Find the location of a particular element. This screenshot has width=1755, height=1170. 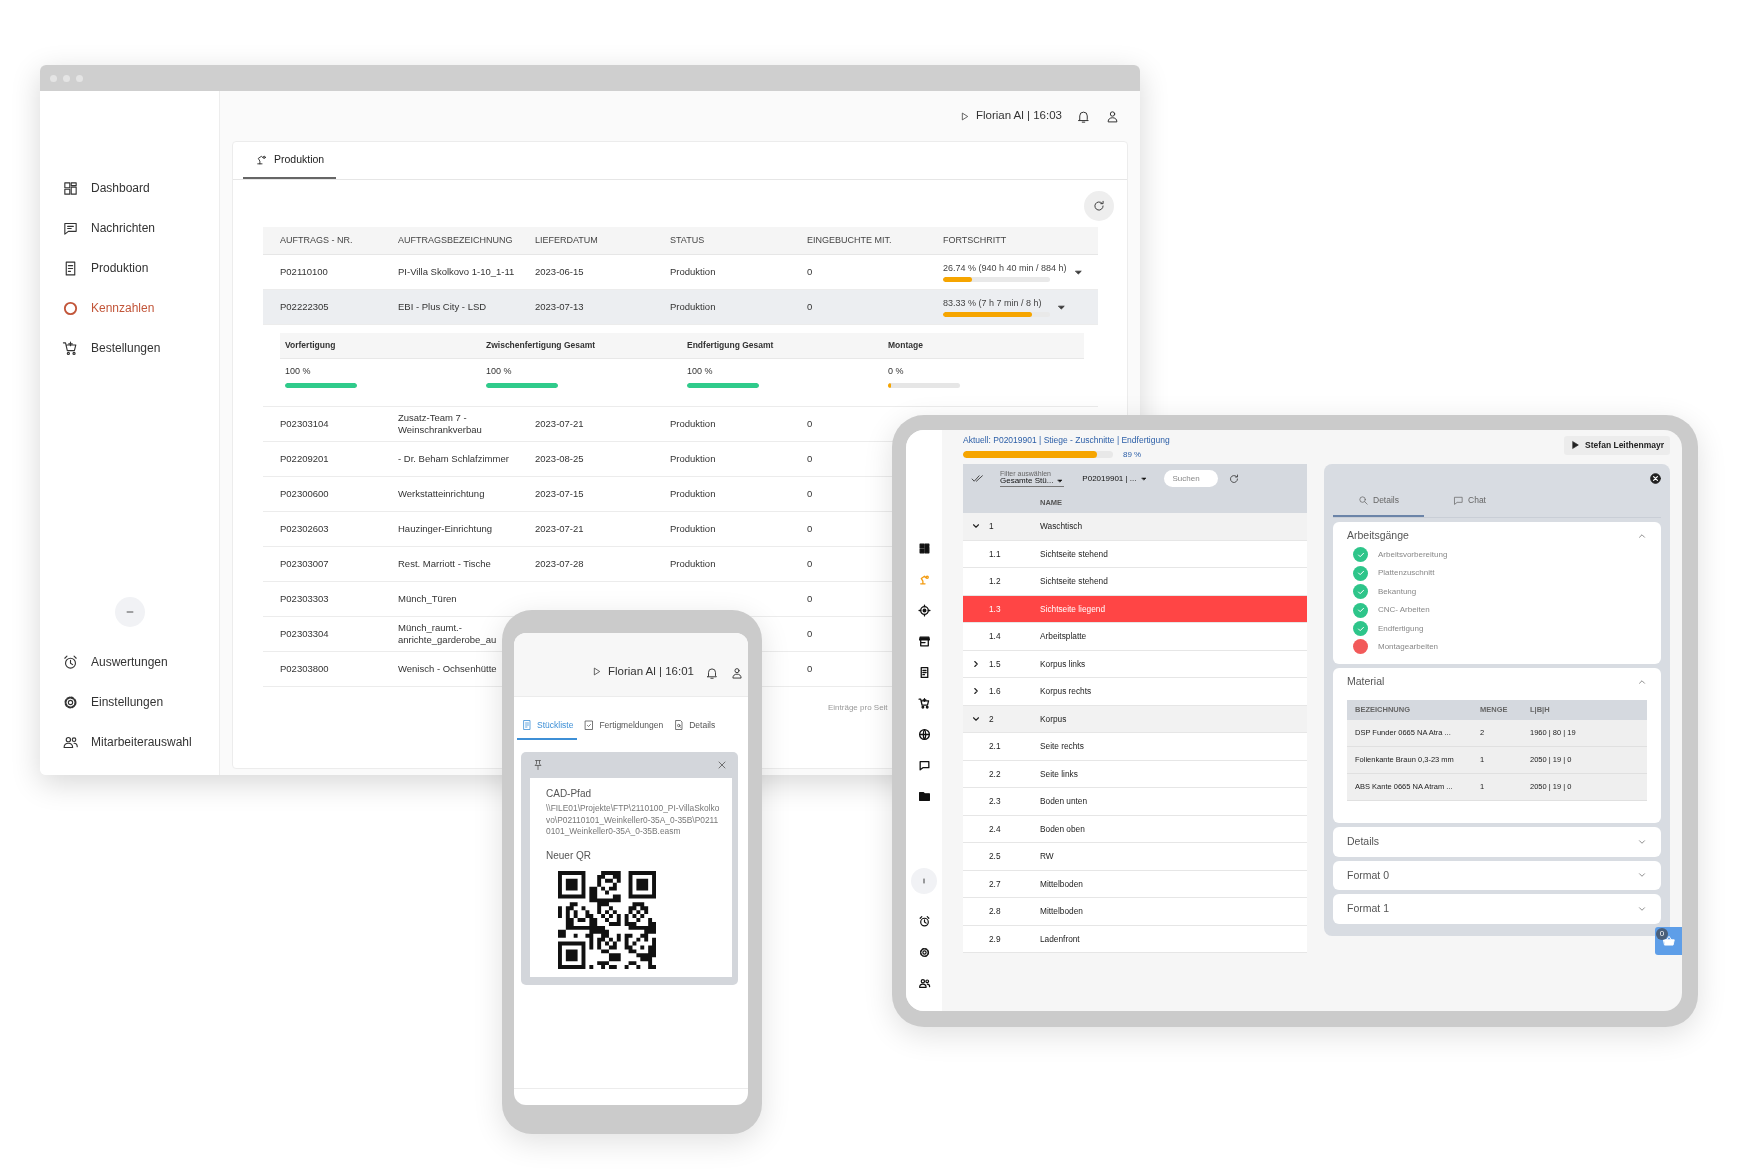

table-cell: Rest. Marriott - Tische is located at coordinates (444, 564).